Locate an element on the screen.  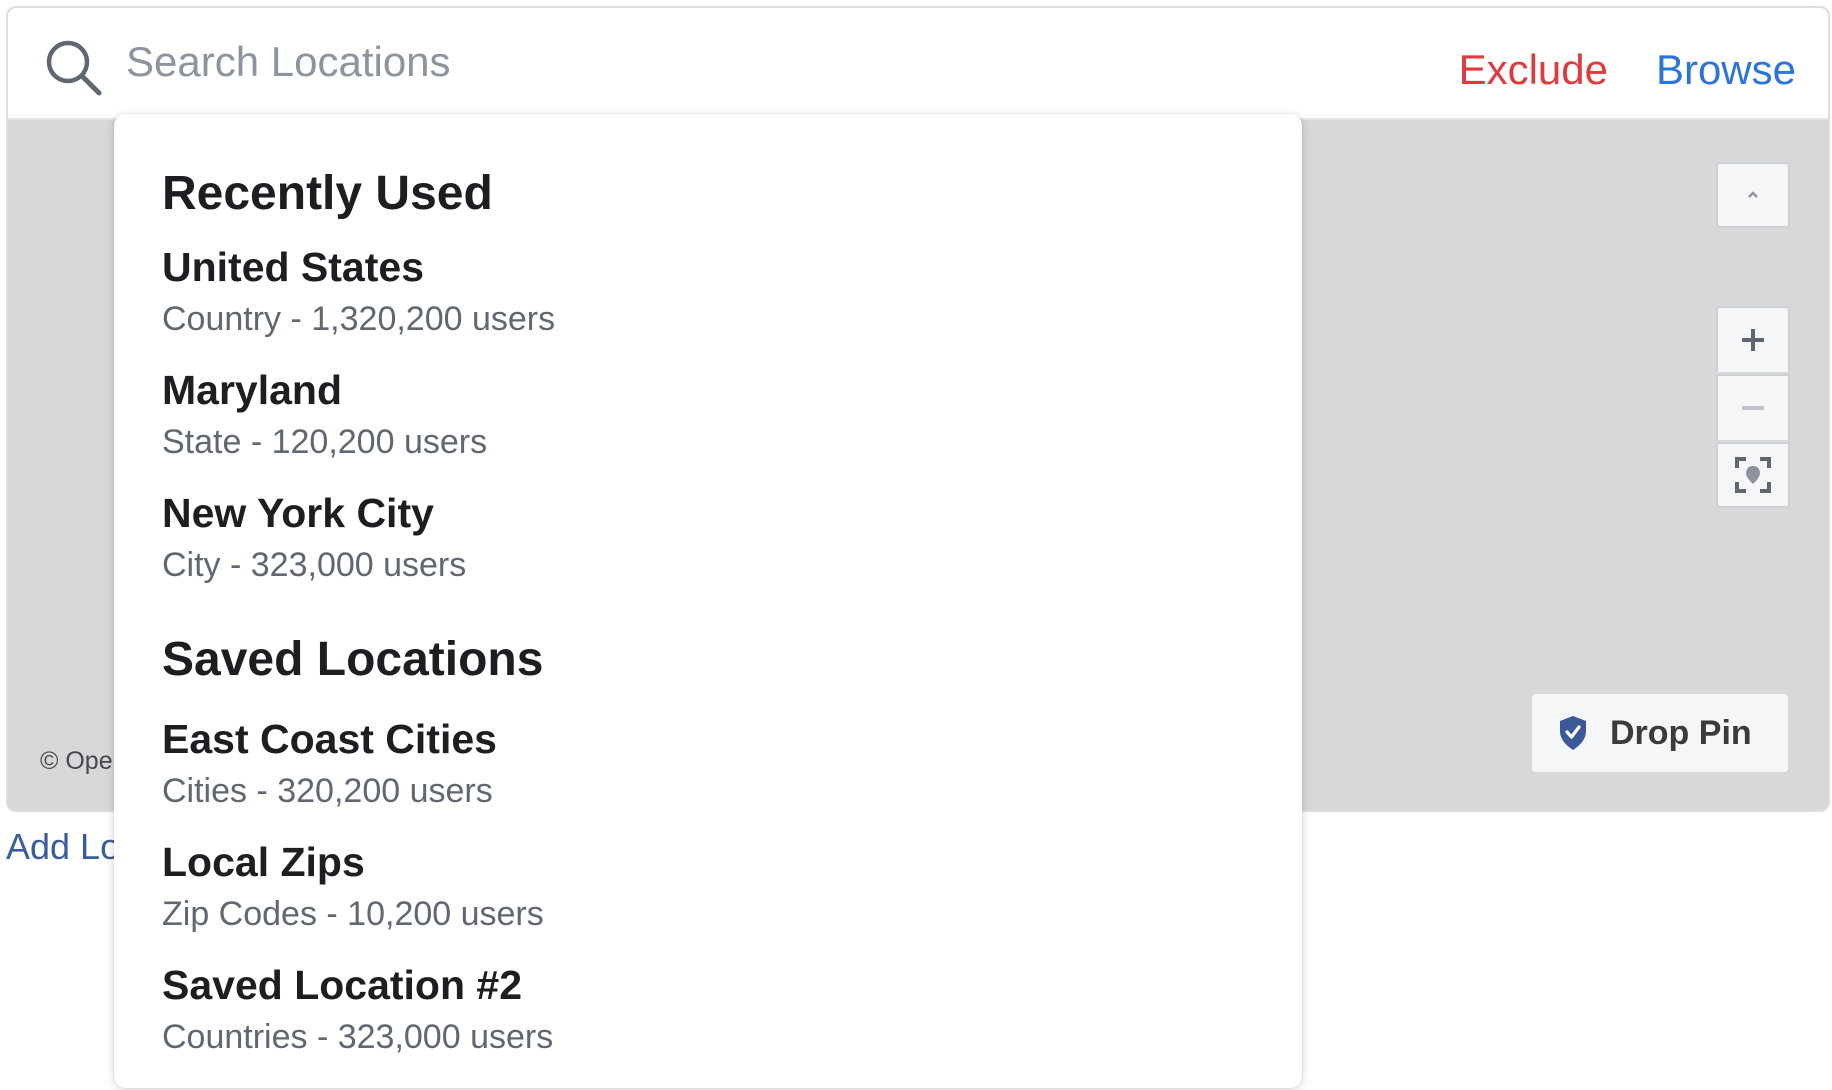
search-bar: Exclude Browse is located at coordinates (918, 64).